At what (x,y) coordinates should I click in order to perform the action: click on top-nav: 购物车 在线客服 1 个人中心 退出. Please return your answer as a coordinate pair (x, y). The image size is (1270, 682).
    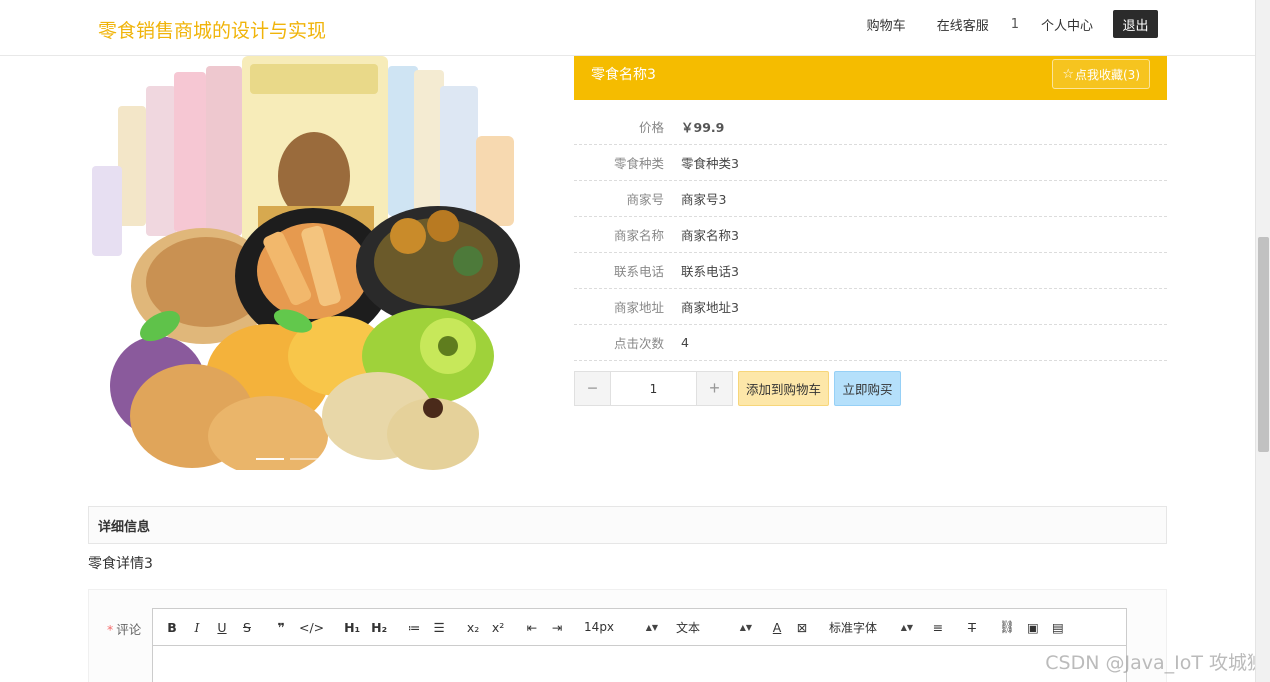
    Looking at the image, I should click on (1012, 24).